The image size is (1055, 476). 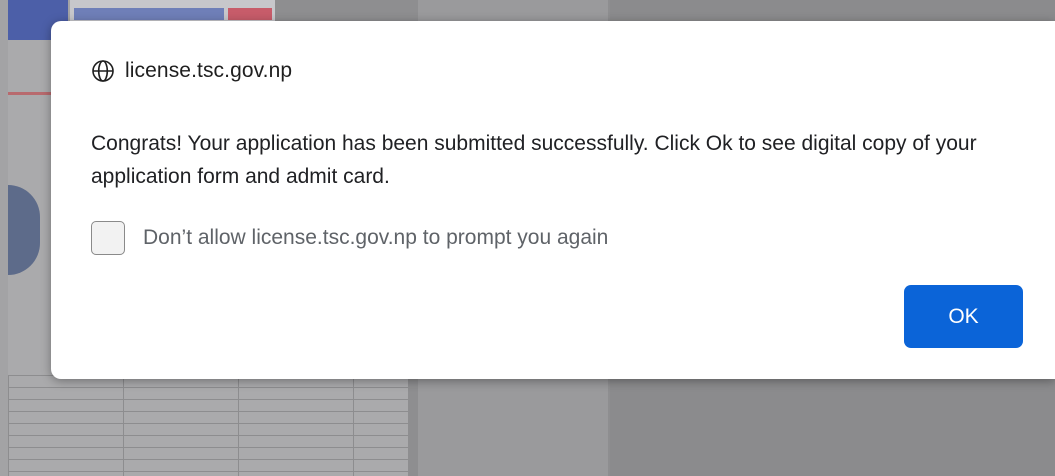 I want to click on suppress-prompts-checkbox, so click(x=108, y=238).